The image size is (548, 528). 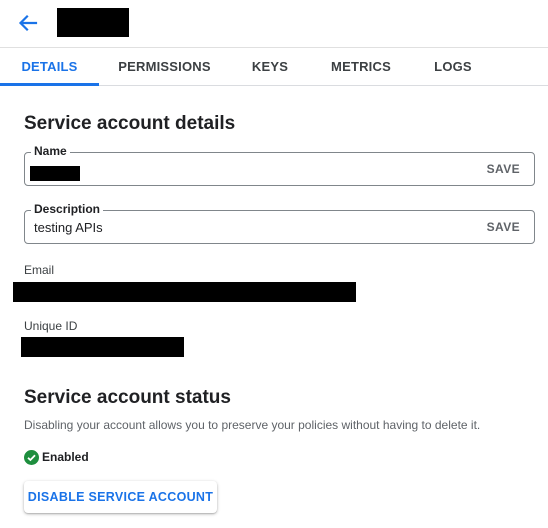 What do you see at coordinates (68, 227) in the screenshot?
I see `description-value: testing APIs` at bounding box center [68, 227].